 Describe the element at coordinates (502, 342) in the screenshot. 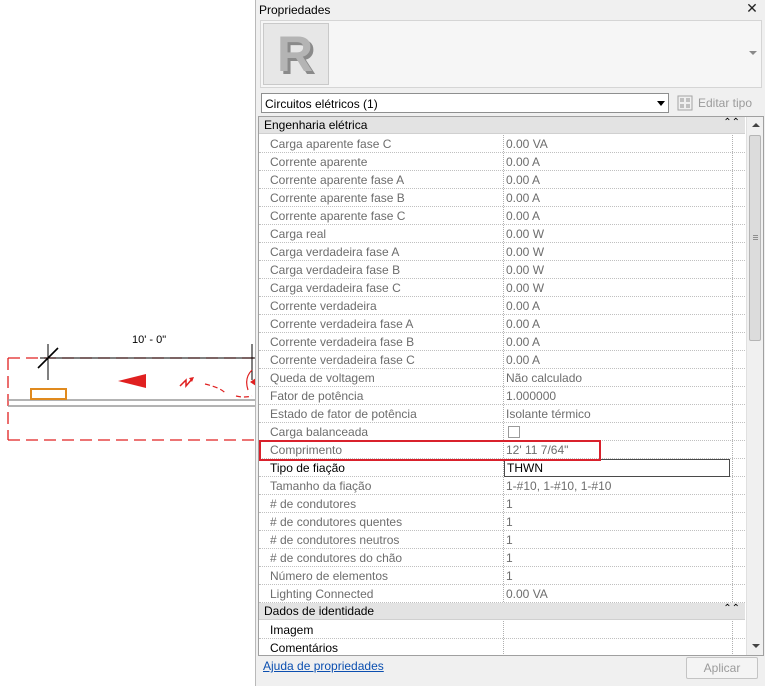

I see `property-row: Corrente verdadeira fase B 0.00 A` at that location.